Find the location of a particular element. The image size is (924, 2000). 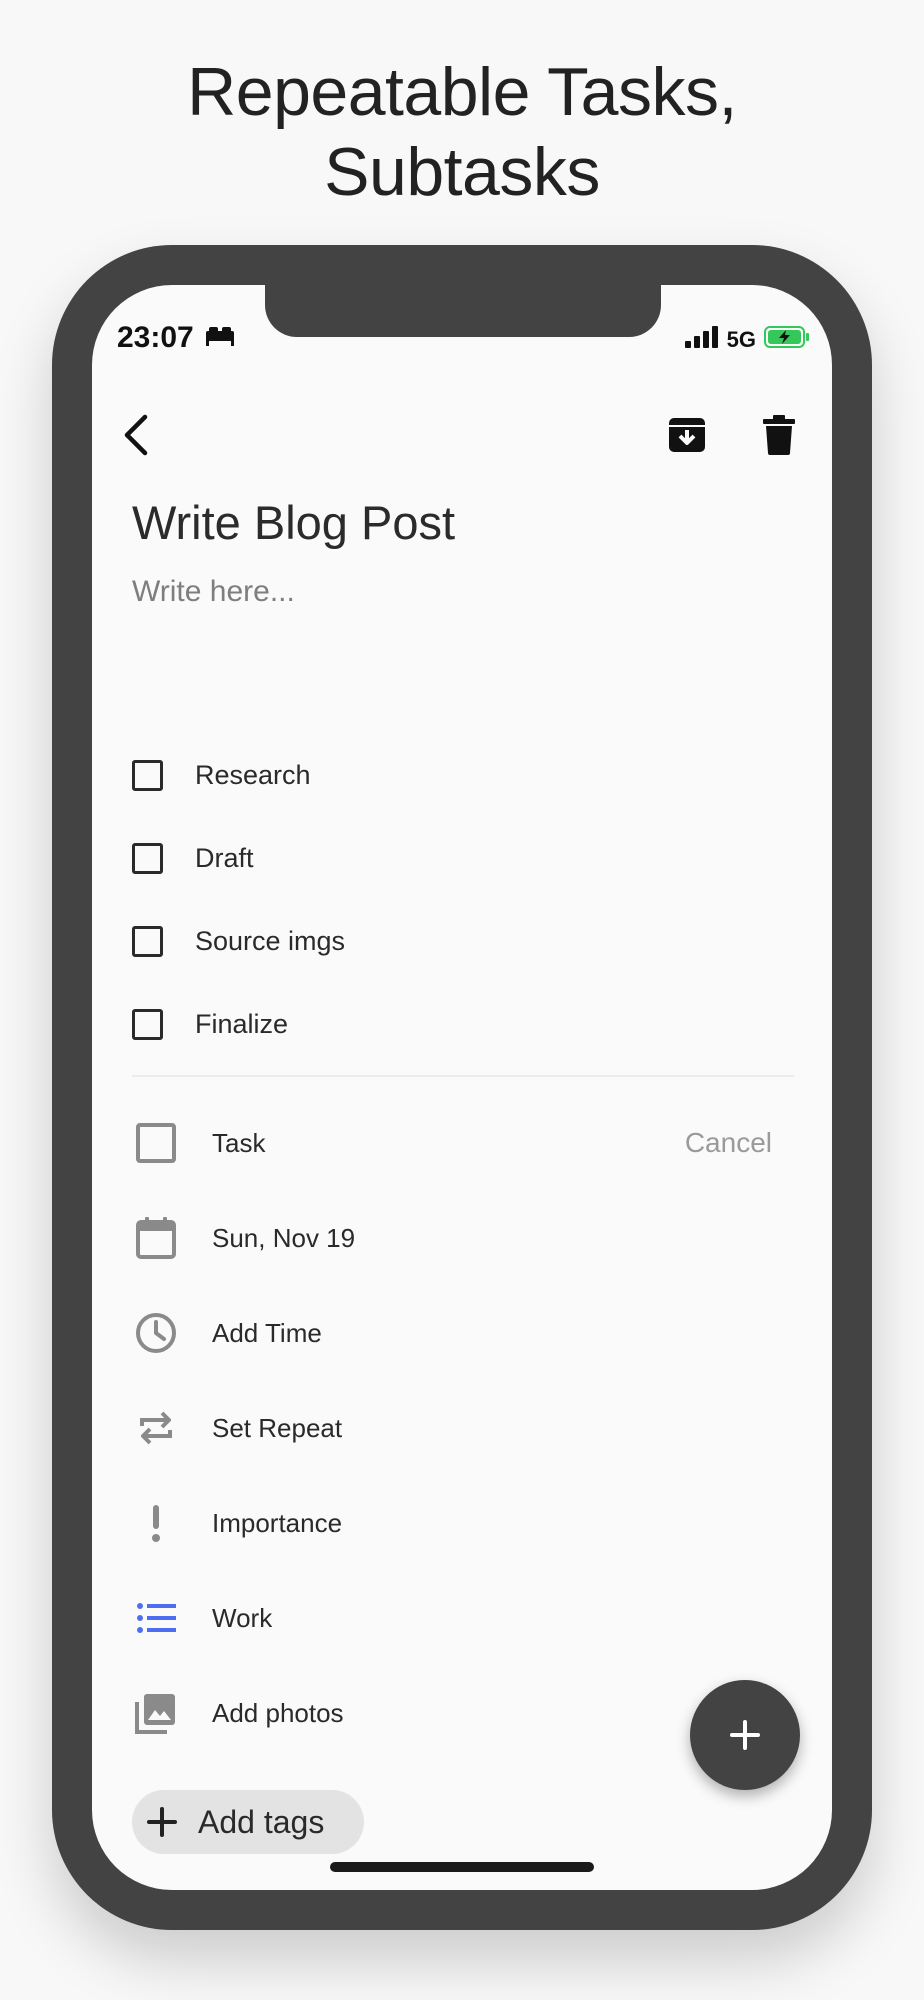

subtask-item: Source imgs is located at coordinates (452, 941).